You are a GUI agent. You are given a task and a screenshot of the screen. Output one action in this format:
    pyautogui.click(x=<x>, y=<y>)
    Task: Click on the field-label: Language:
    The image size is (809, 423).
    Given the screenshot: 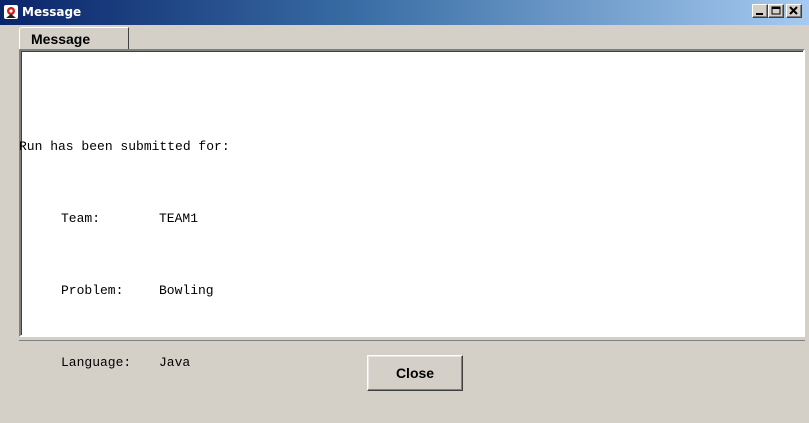 What is the action you would take?
    pyautogui.click(x=96, y=362)
    